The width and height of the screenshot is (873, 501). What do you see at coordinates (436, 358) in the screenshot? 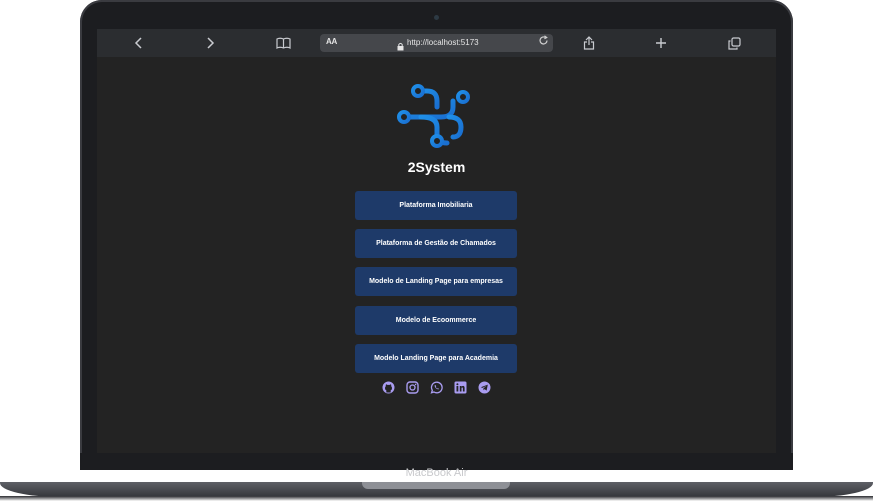
I see `button-landing-academia: Modelo Landing Page para Academia` at bounding box center [436, 358].